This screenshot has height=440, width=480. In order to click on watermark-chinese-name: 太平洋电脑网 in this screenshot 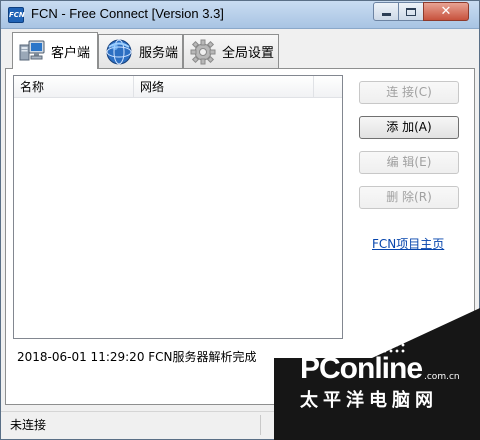, I will do `click(369, 400)`.